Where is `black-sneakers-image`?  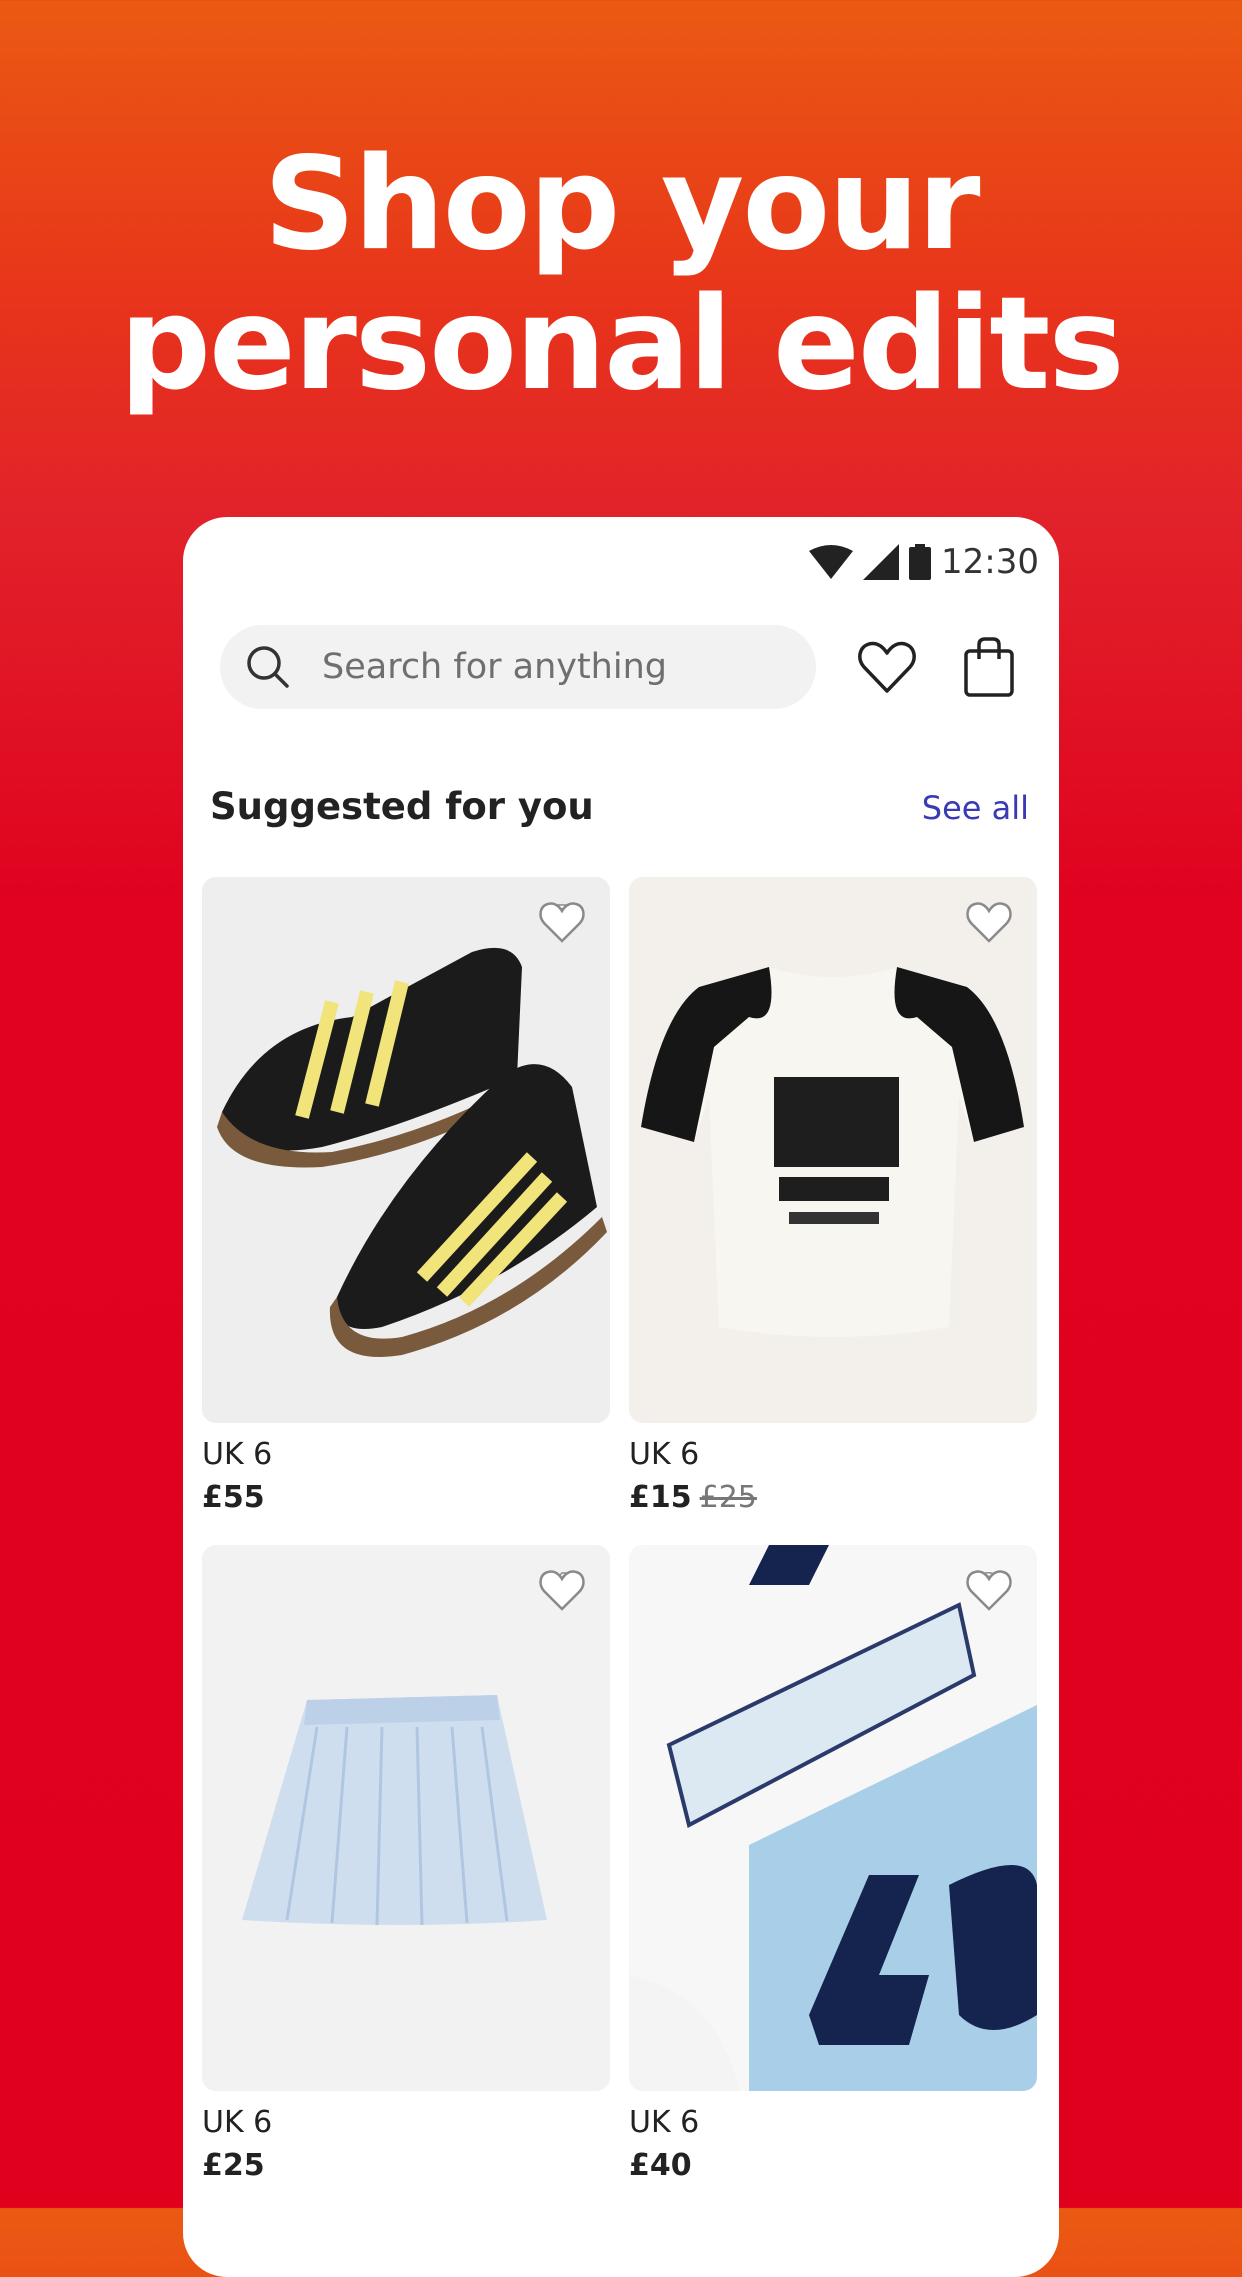 black-sneakers-image is located at coordinates (406, 1150).